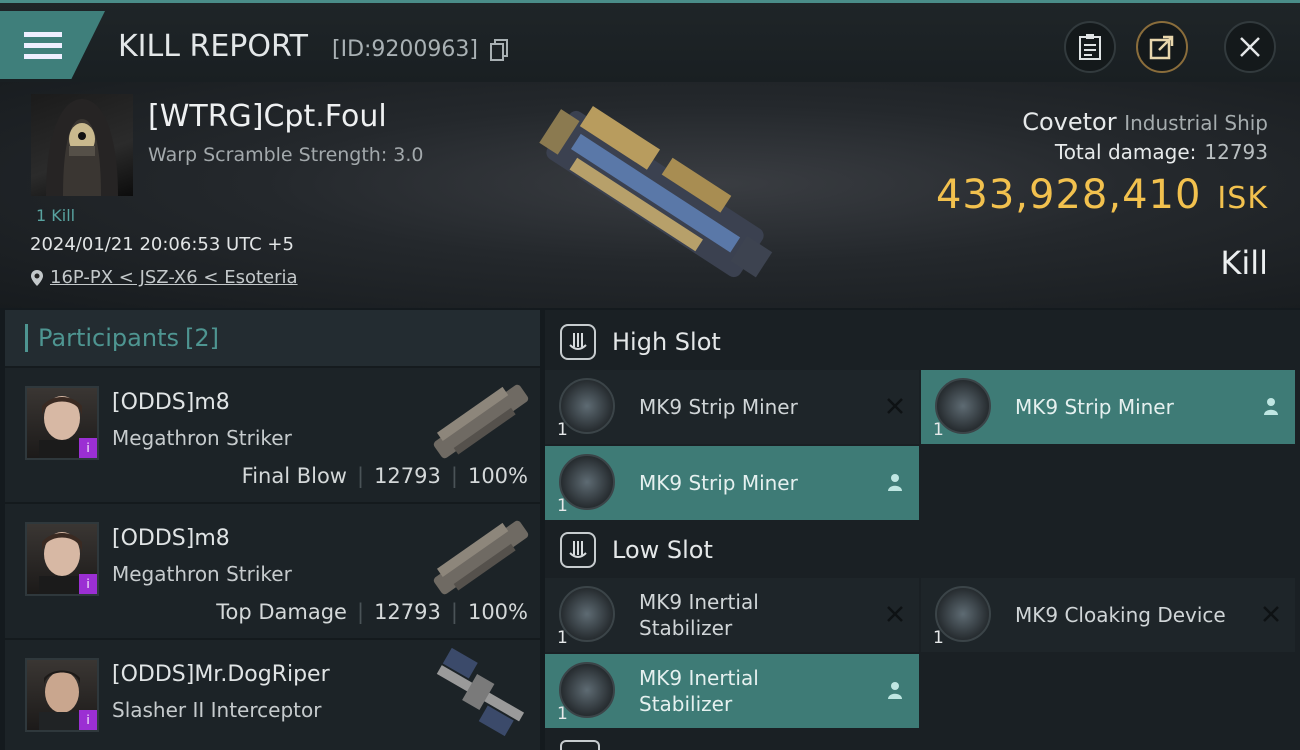  What do you see at coordinates (650, 41) in the screenshot?
I see `top-bar: KILL REPORT [ID:9200963]` at bounding box center [650, 41].